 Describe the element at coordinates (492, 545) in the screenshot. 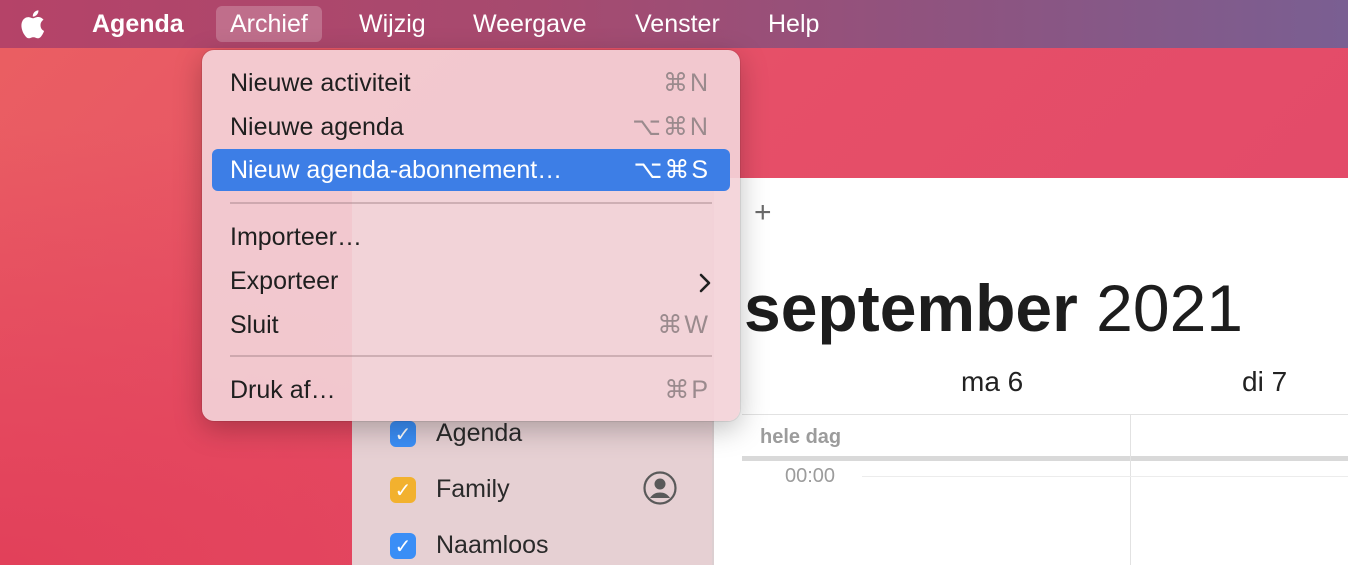

I see `calendar-name: Naamloos` at that location.